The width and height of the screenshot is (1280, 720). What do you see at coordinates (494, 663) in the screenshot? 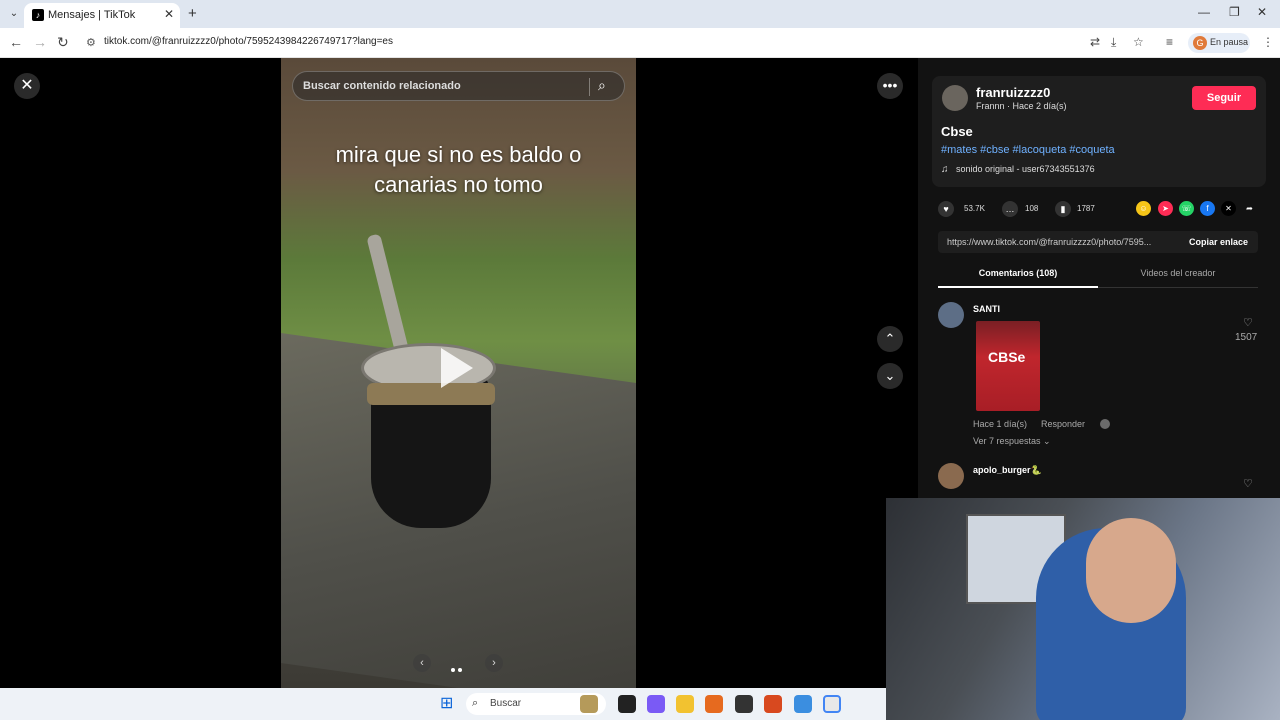
I see `chevron-right-icon: ›` at bounding box center [494, 663].